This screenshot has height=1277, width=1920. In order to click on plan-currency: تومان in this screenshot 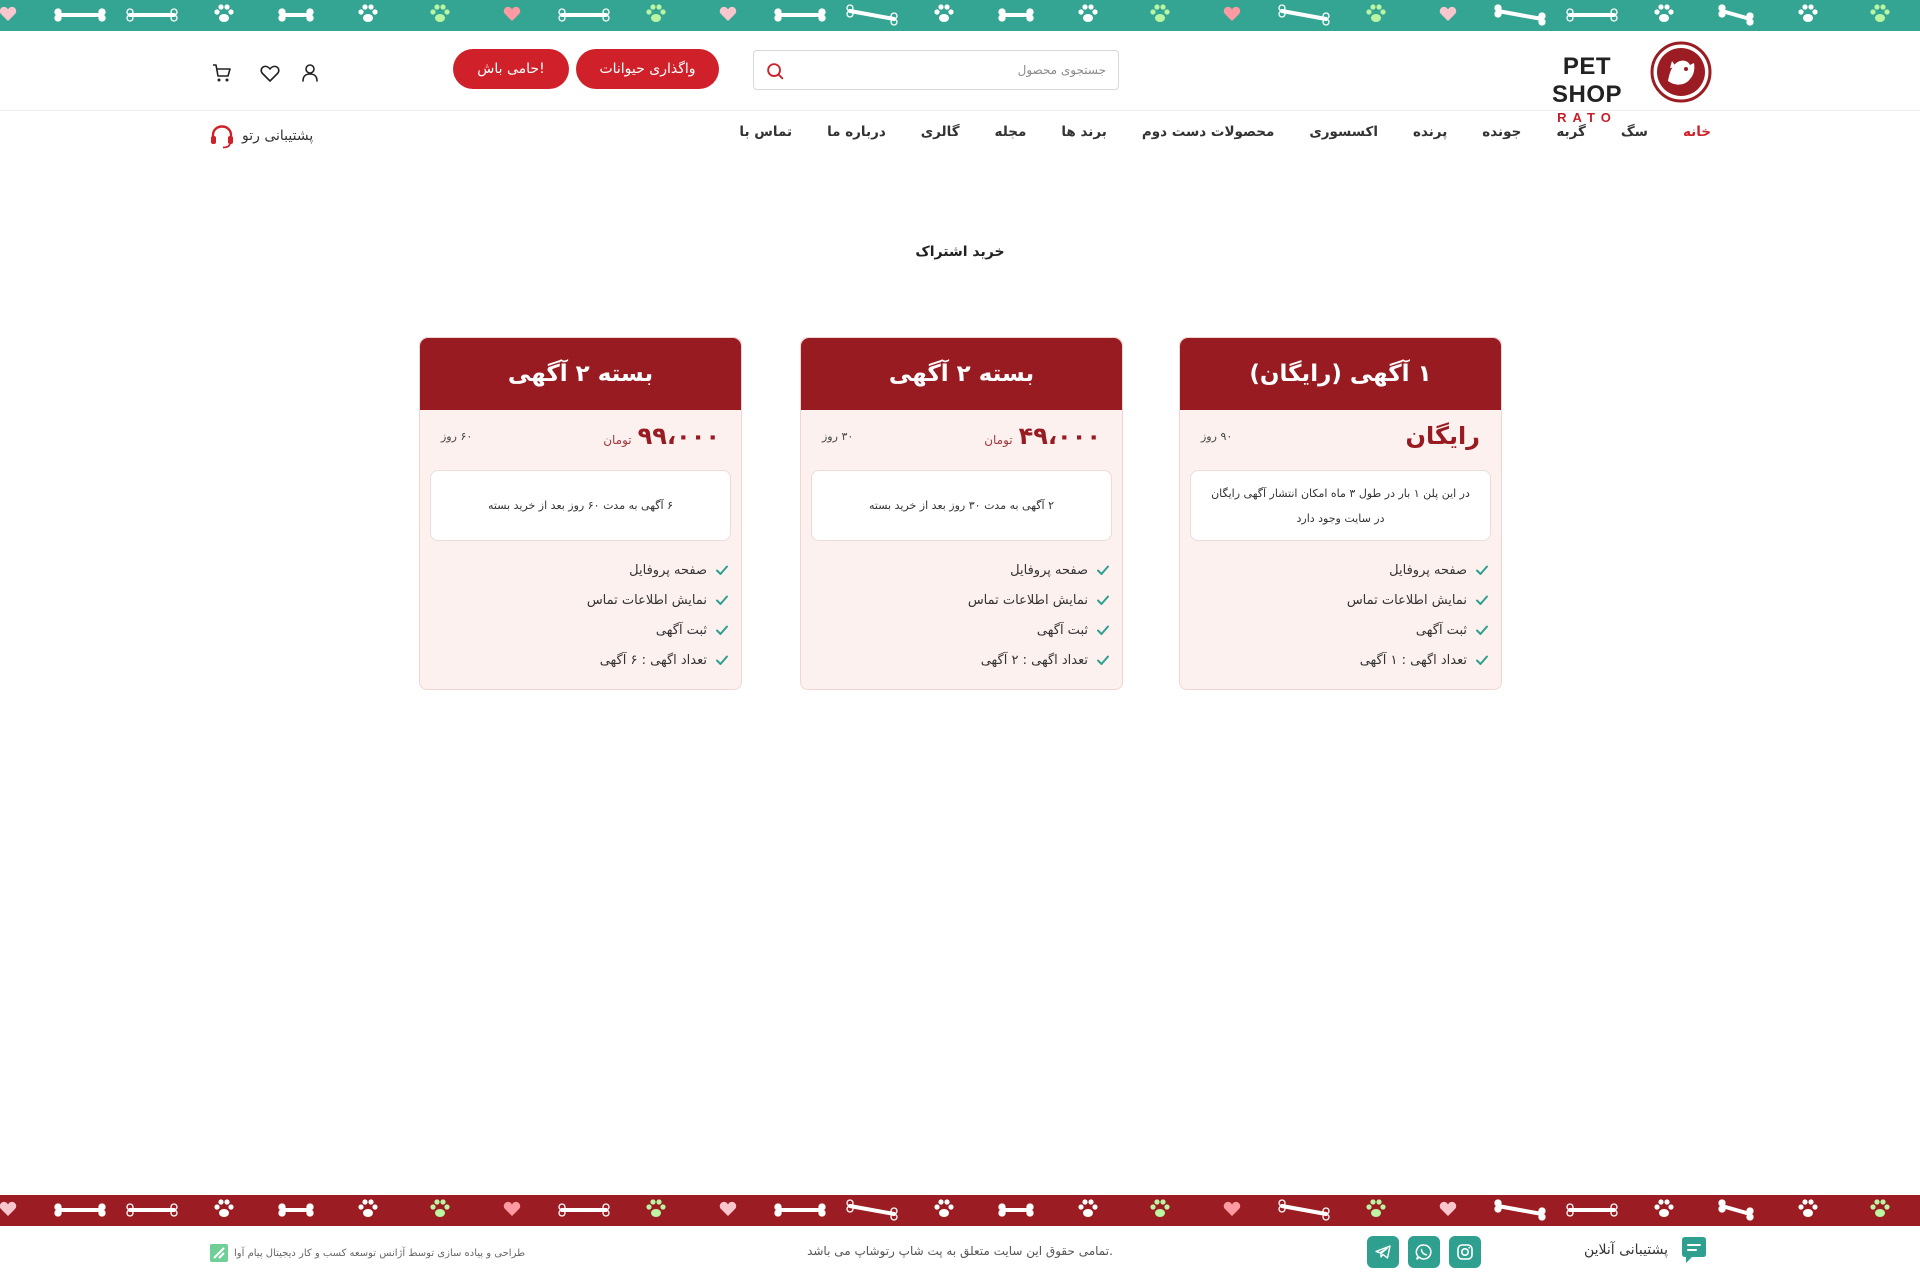, I will do `click(617, 440)`.